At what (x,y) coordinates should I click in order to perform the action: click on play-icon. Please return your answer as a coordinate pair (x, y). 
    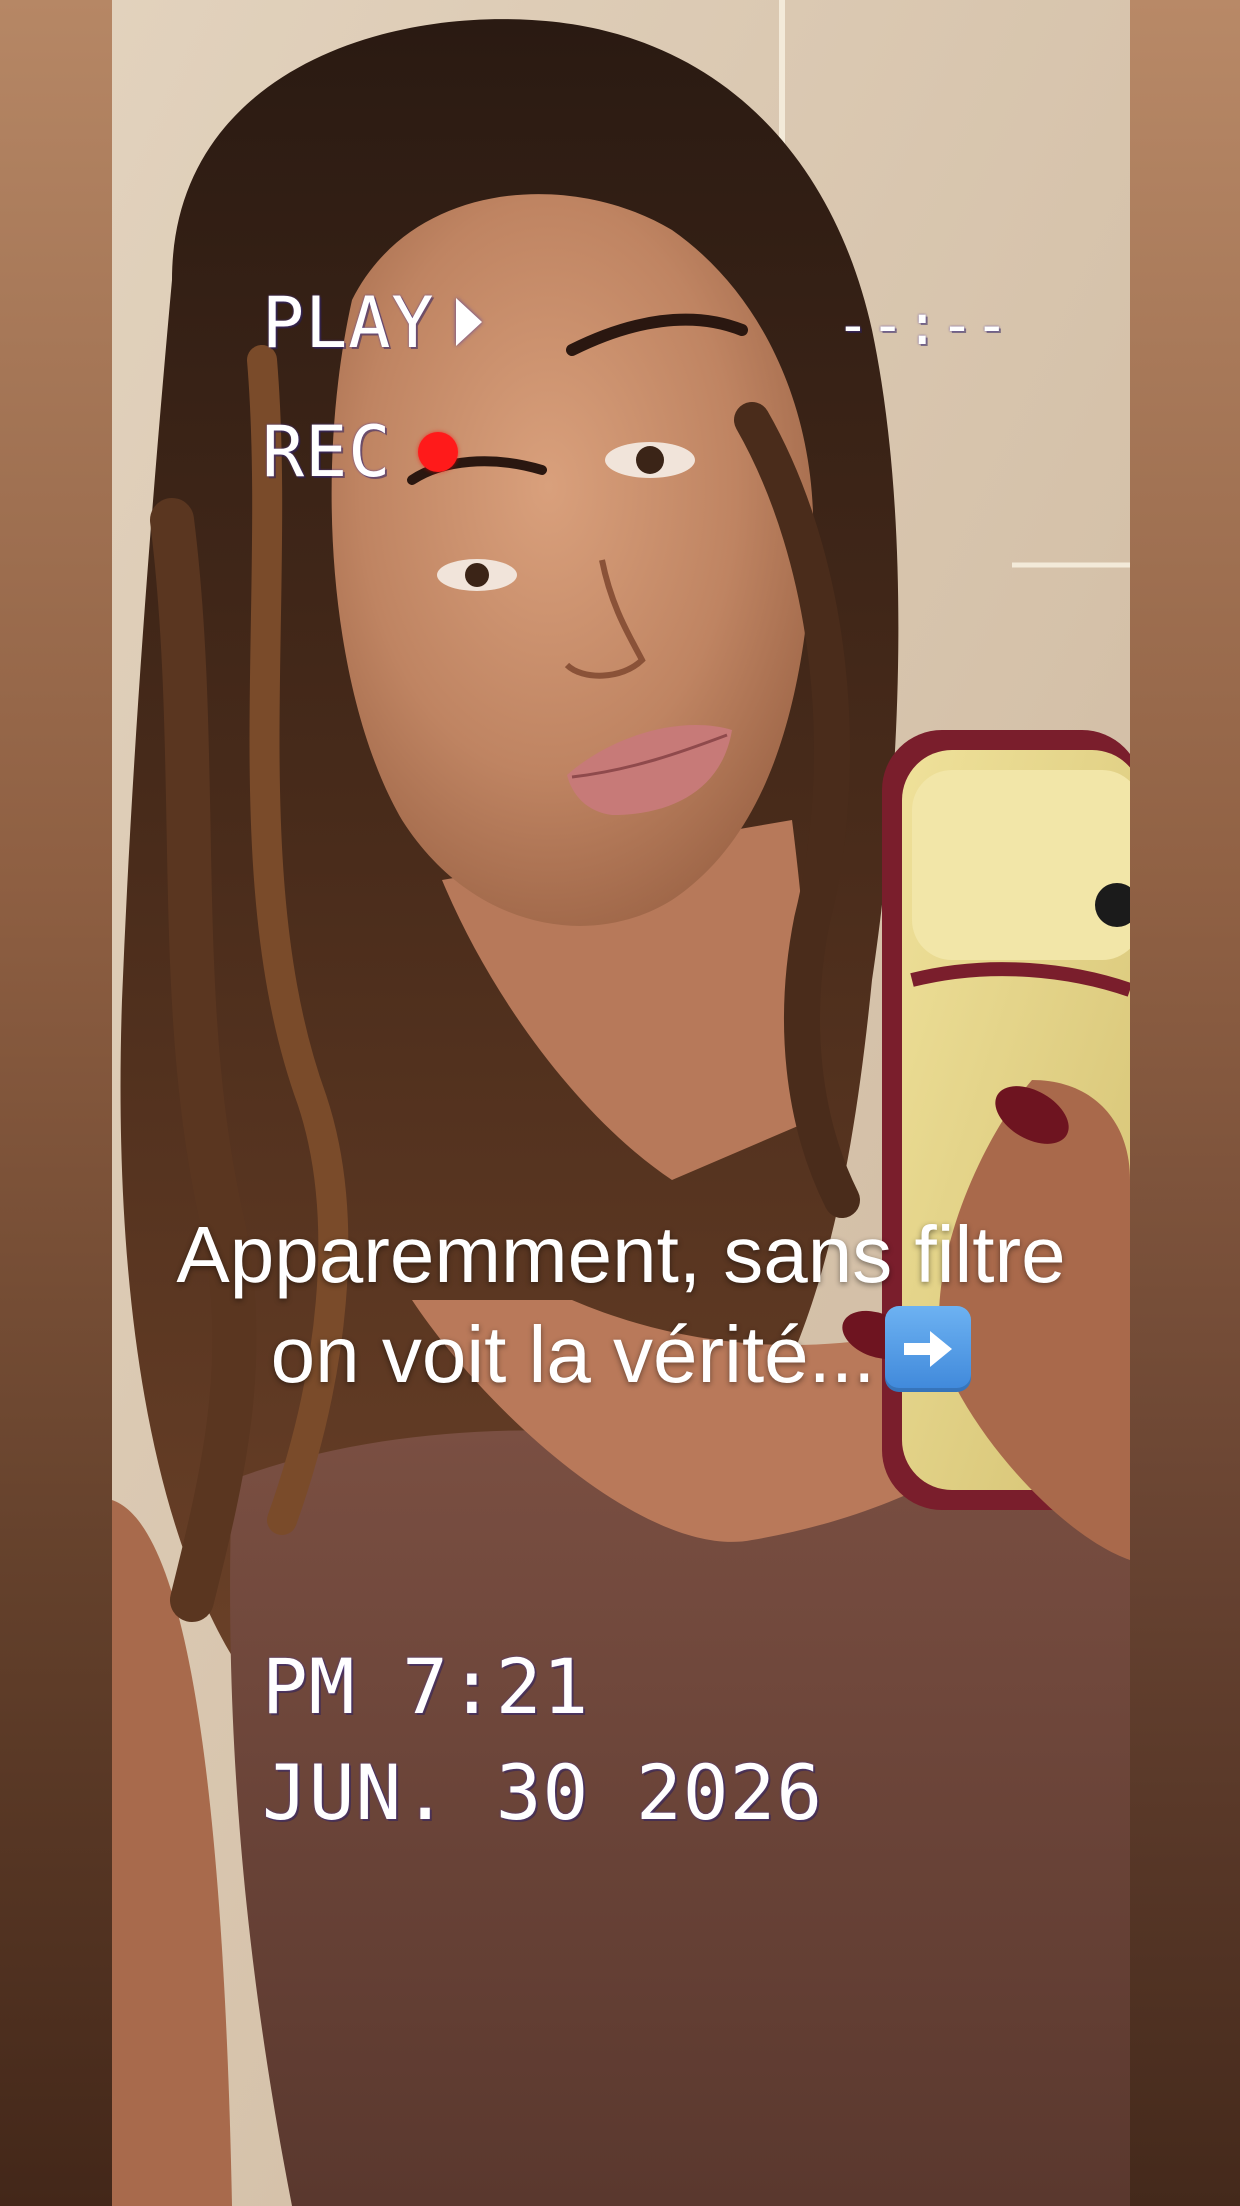
    Looking at the image, I should click on (469, 322).